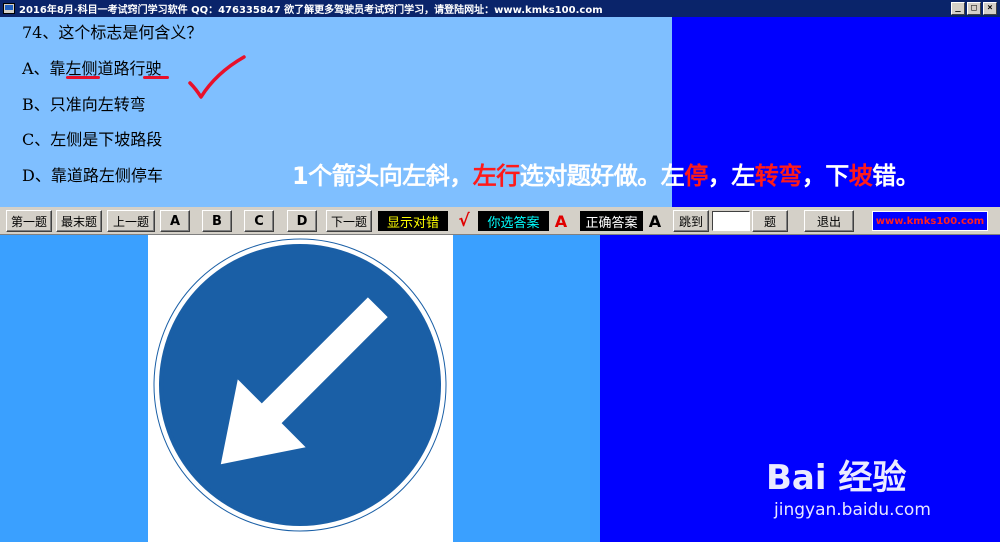 The image size is (1000, 542). What do you see at coordinates (413, 221) in the screenshot?
I see `show-result-label: 显示对错` at bounding box center [413, 221].